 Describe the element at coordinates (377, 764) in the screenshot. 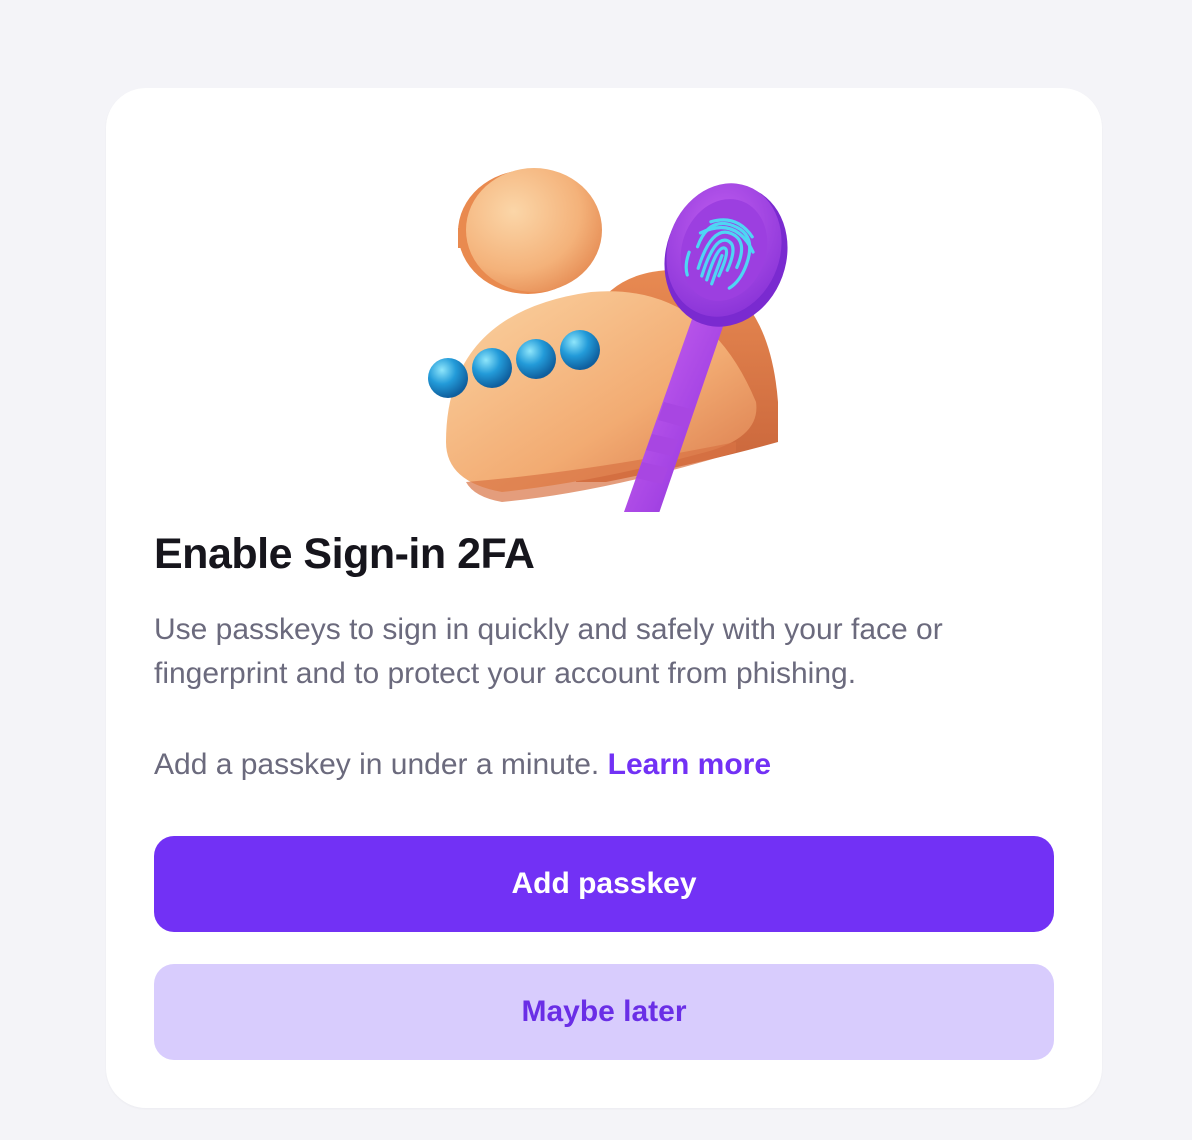

I see `hint-label: Add a passkey in under a minute.` at that location.